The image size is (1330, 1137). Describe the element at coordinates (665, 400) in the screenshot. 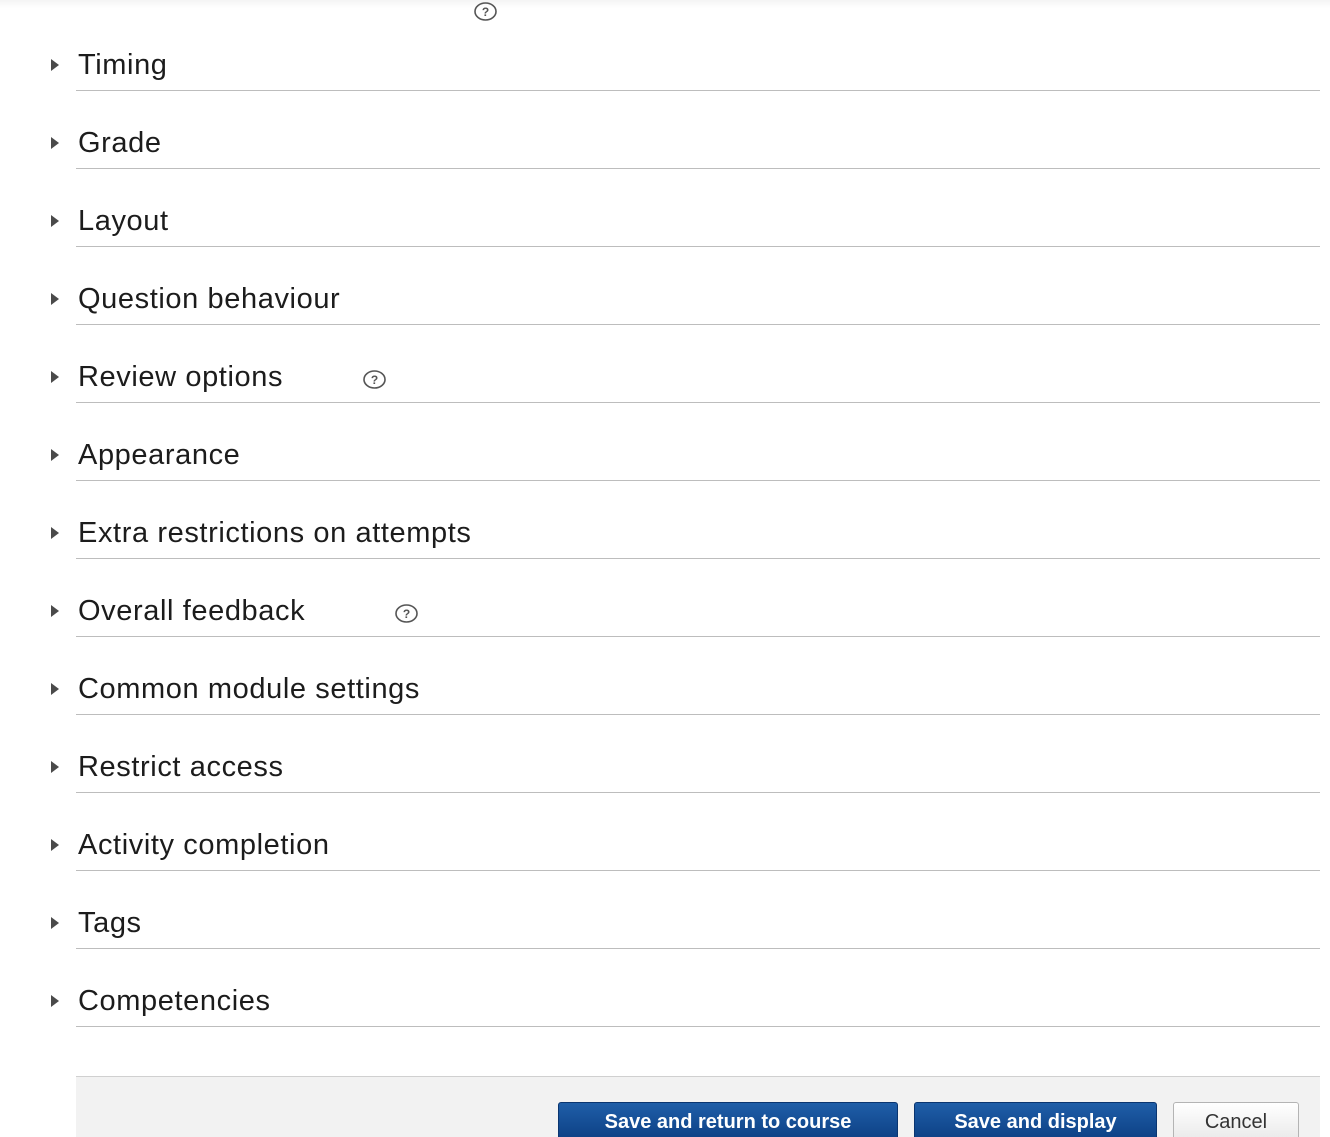

I see `section-review-options: Review options ?` at that location.